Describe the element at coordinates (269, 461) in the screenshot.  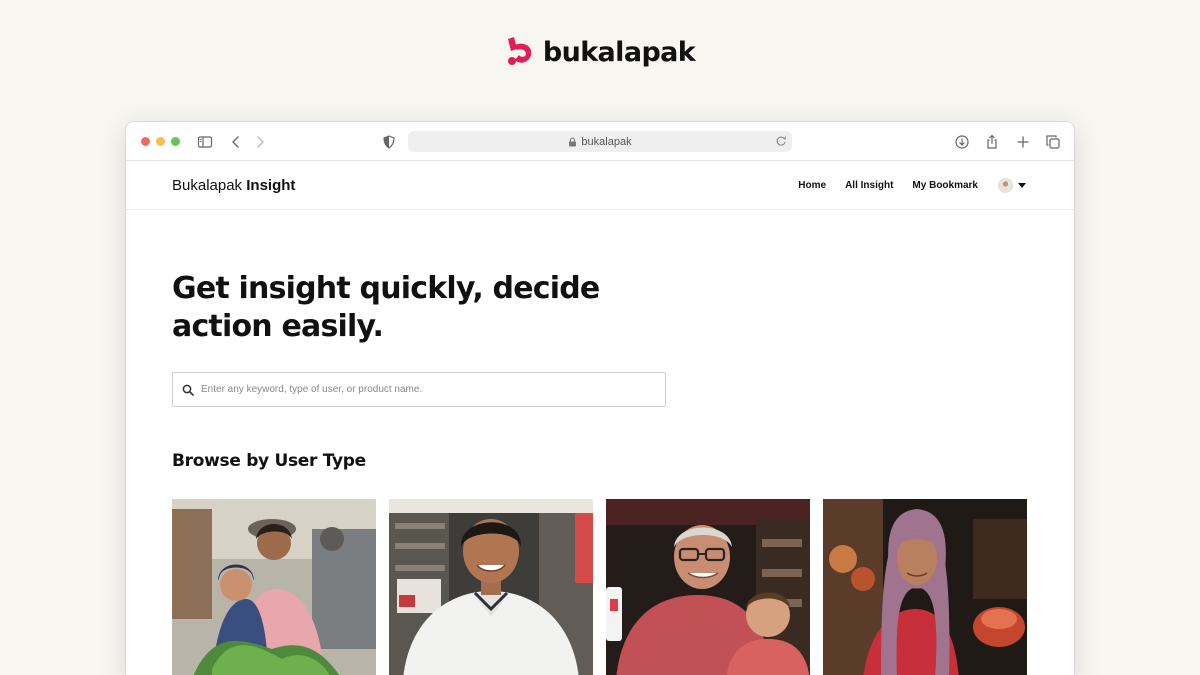
I see `browse-section-title: Browse by User Type` at that location.